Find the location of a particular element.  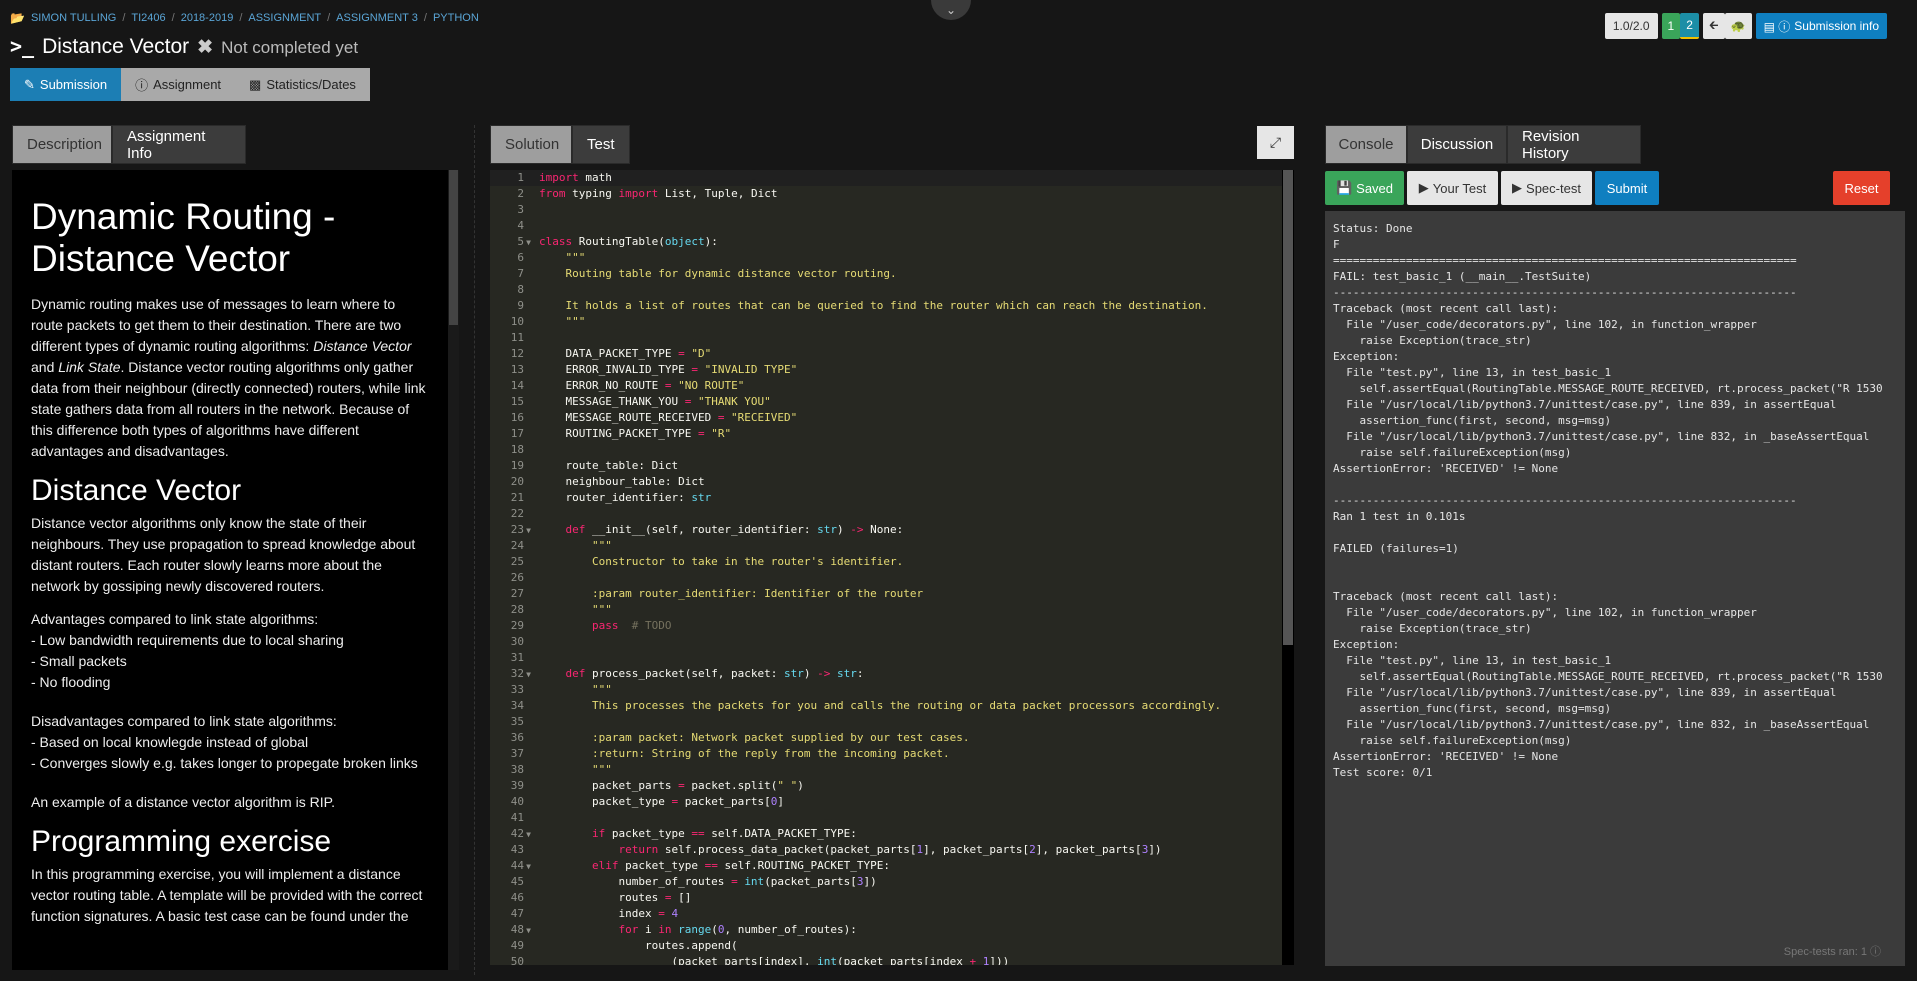

submission-1-button: 1 is located at coordinates (1671, 26).